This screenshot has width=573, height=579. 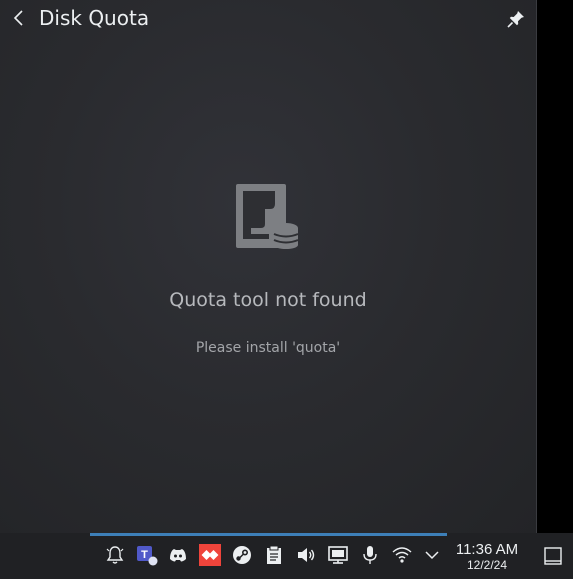 I want to click on pin-button, so click(x=516, y=19).